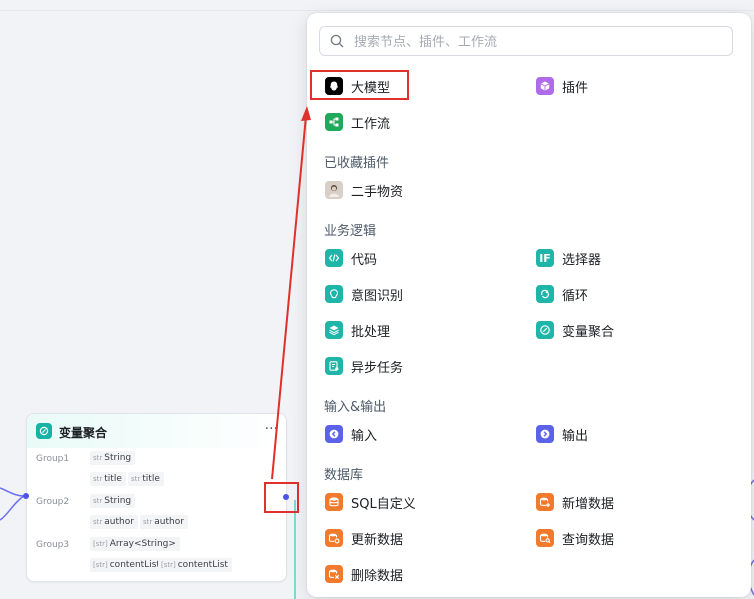 This screenshot has height=599, width=754. Describe the element at coordinates (334, 366) in the screenshot. I see `async-icon` at that location.